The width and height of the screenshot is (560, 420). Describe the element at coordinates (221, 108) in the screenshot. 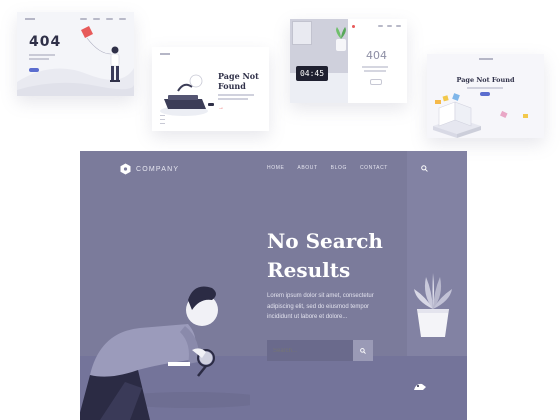

I see `card2-arrow-icon: →` at that location.